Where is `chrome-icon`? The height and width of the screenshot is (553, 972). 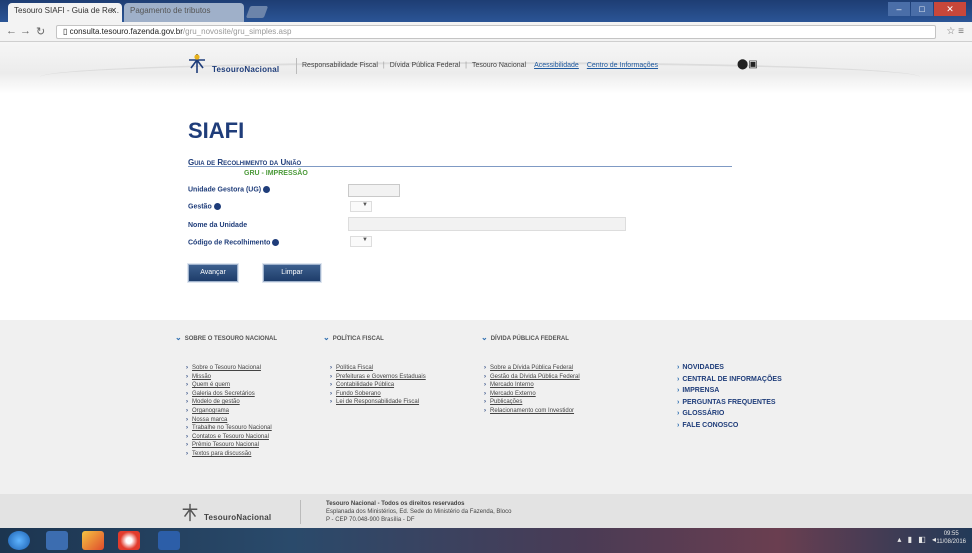
chrome-icon is located at coordinates (129, 540).